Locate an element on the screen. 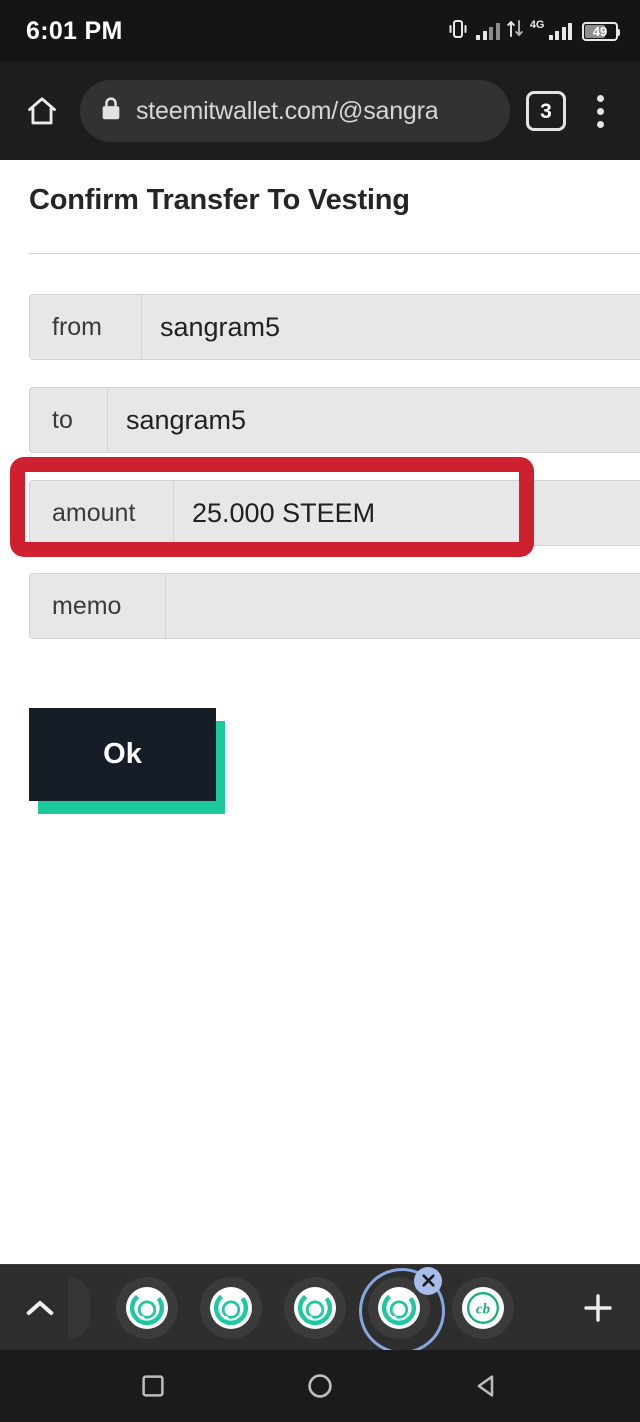  tab-strip: cb is located at coordinates (320, 1309).